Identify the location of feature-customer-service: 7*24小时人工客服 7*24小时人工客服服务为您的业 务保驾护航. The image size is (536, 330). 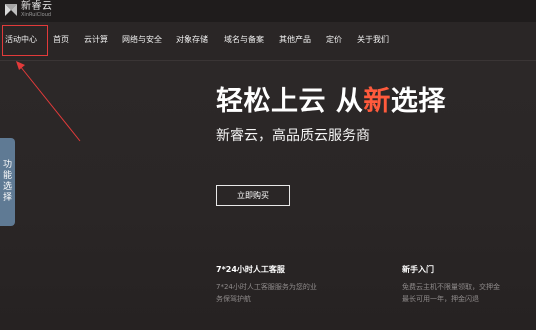
(266, 284).